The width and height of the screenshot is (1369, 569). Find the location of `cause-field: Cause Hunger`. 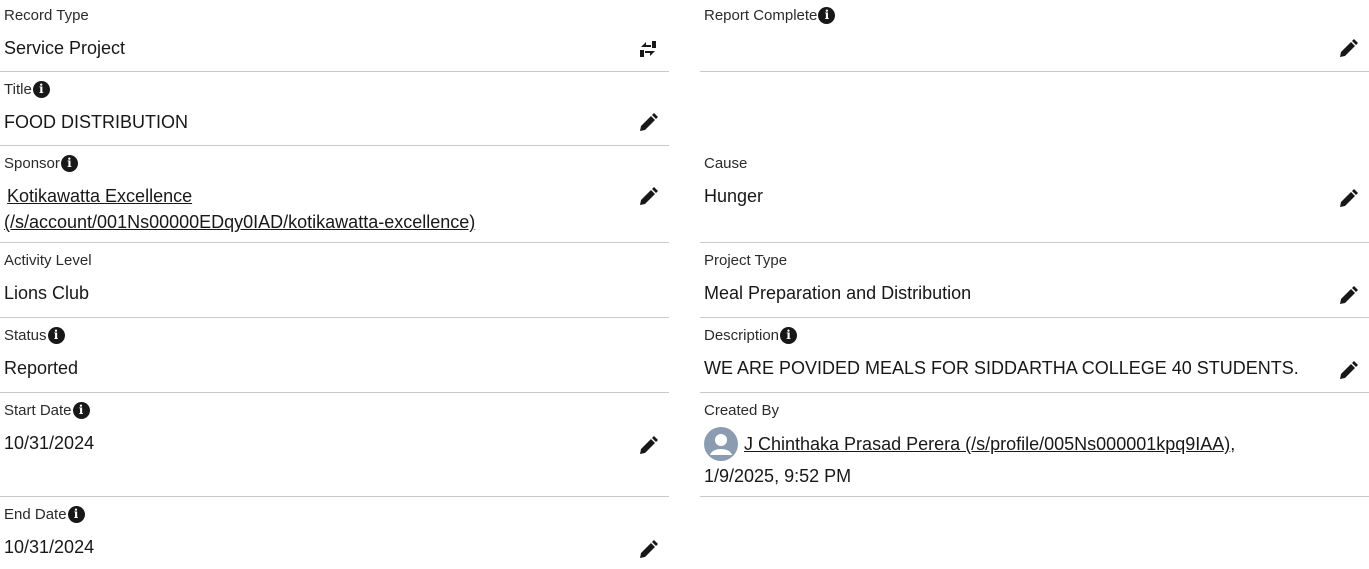

cause-field: Cause Hunger is located at coordinates (1034, 195).